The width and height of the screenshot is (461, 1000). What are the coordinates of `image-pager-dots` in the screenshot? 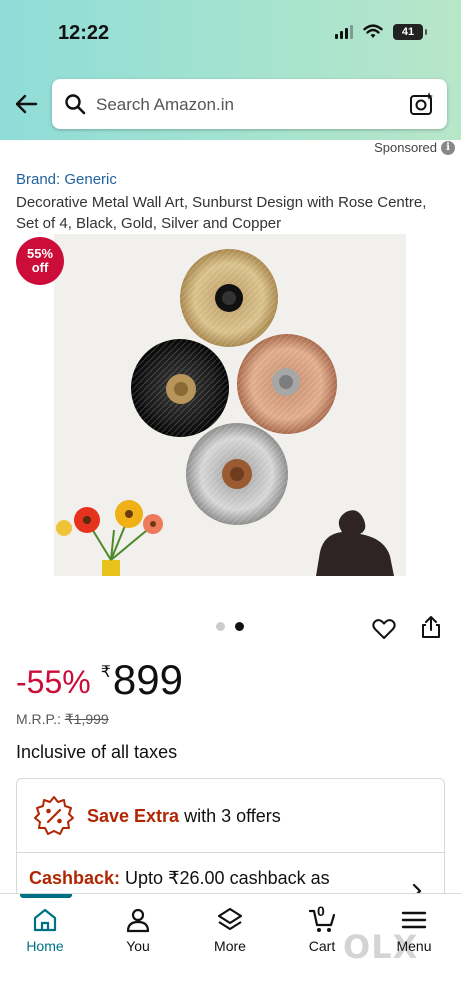 It's located at (230, 626).